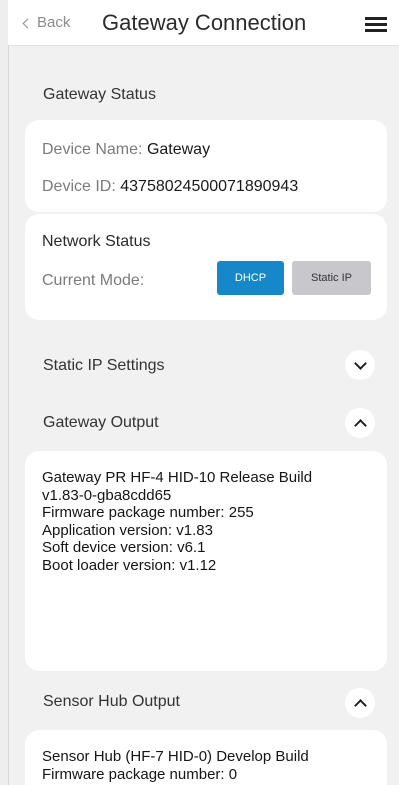 Image resolution: width=399 pixels, height=785 pixels. Describe the element at coordinates (127, 530) in the screenshot. I see `gateway-output-line: Application version: v1.83` at that location.